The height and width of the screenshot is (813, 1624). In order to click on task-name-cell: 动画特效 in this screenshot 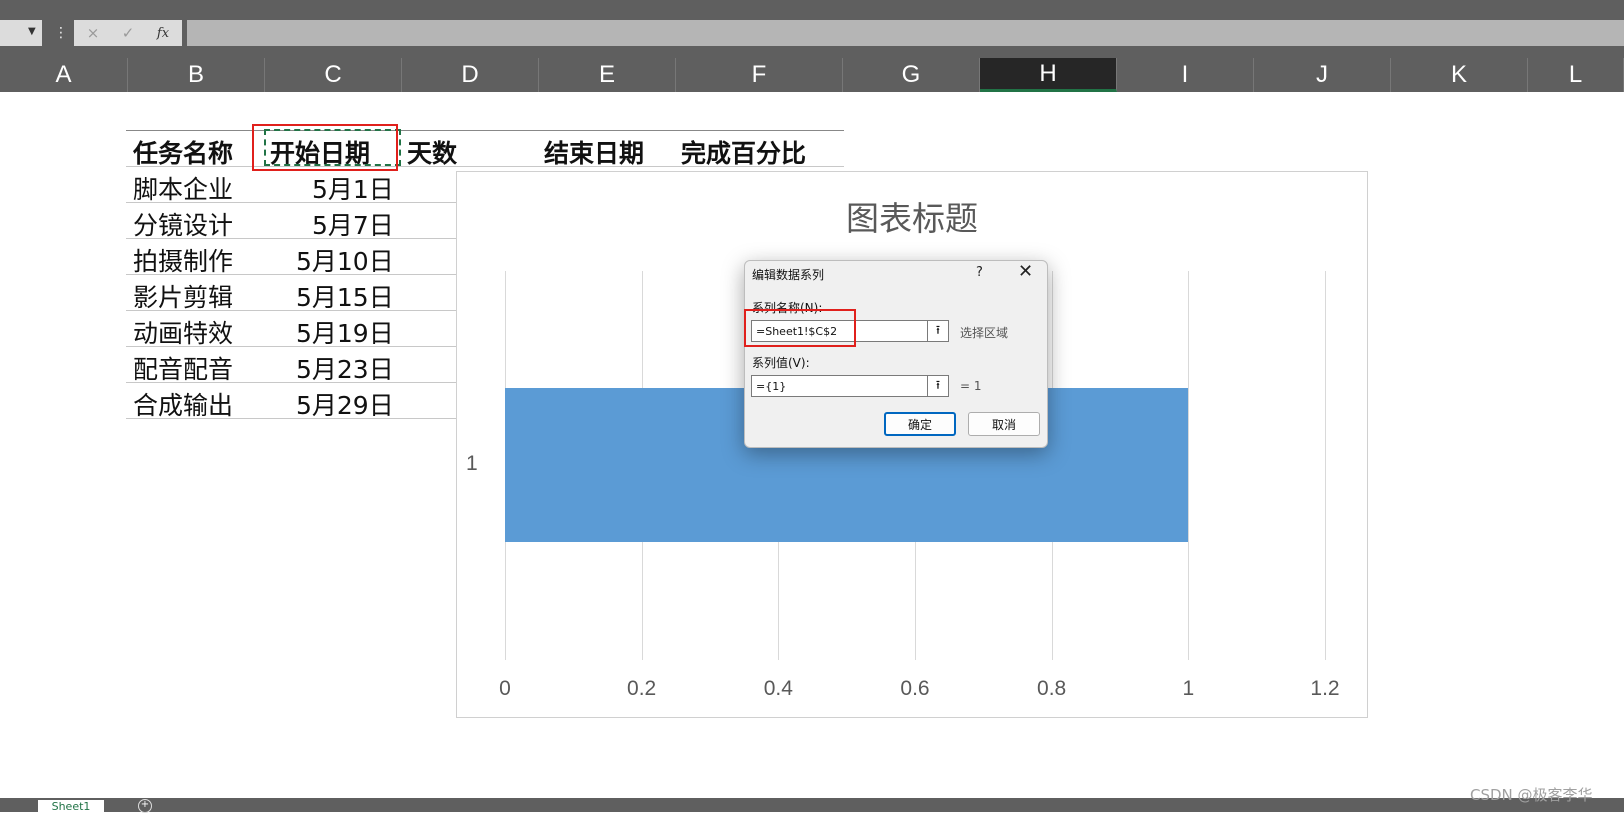, I will do `click(183, 332)`.